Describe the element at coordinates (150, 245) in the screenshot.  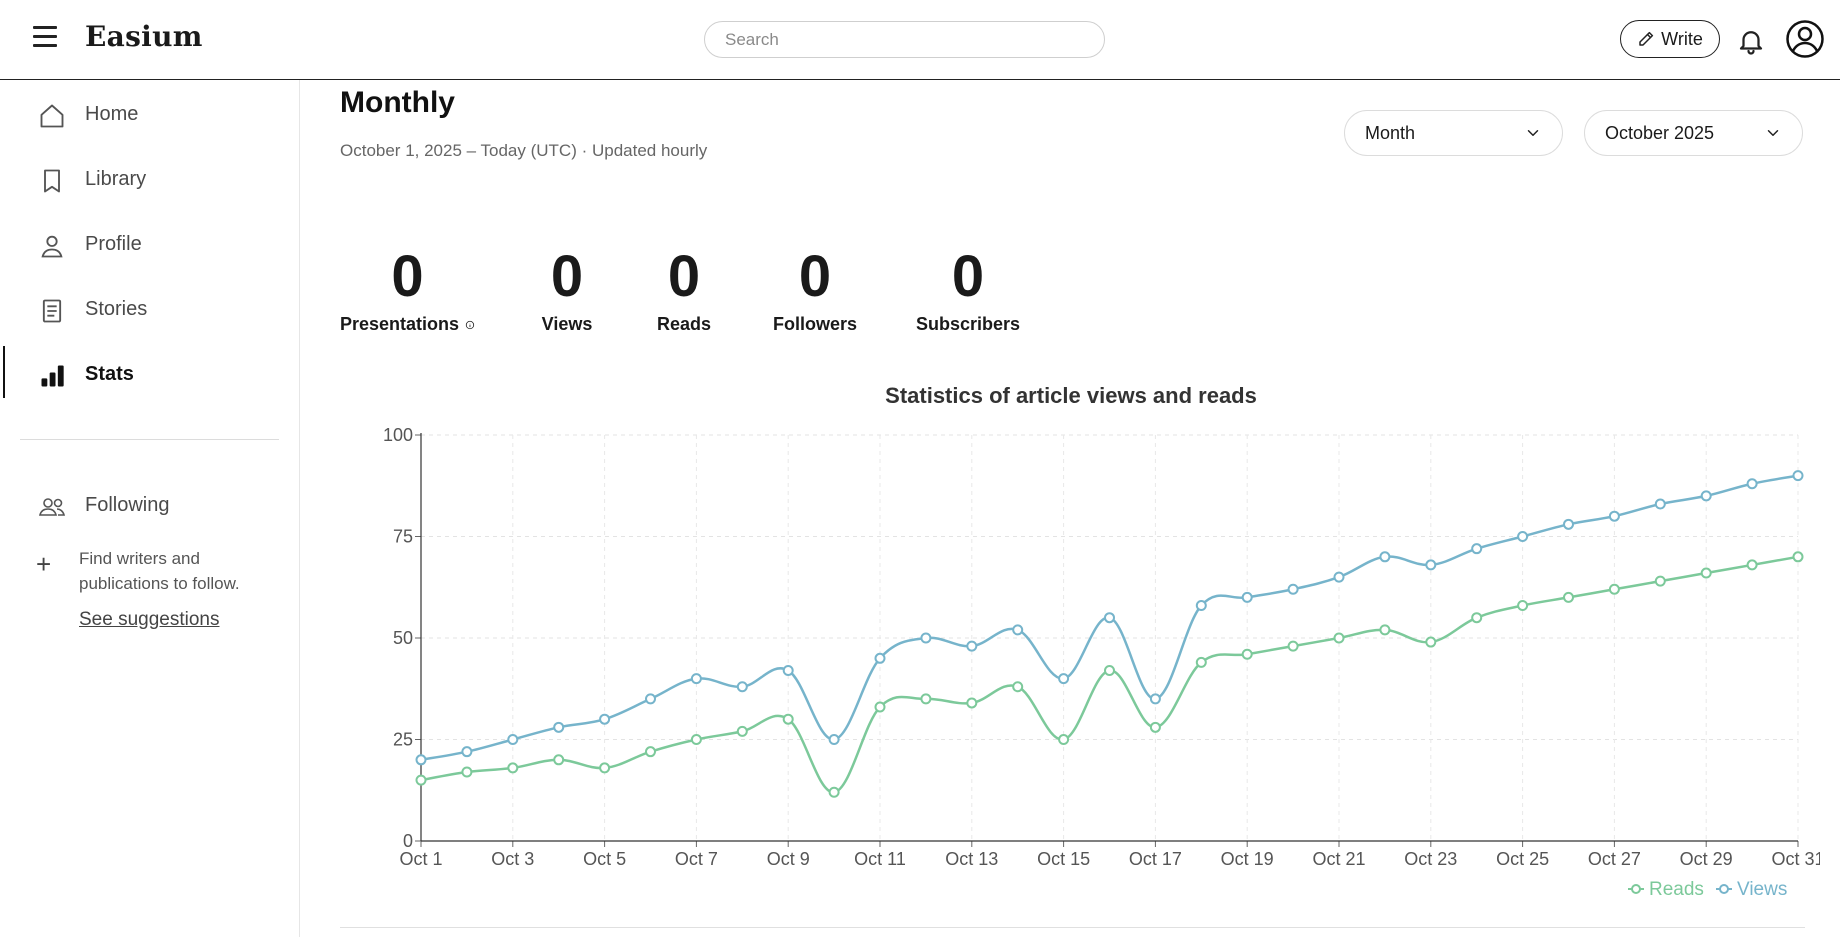
I see `sidebar-item-profile: Profile` at that location.